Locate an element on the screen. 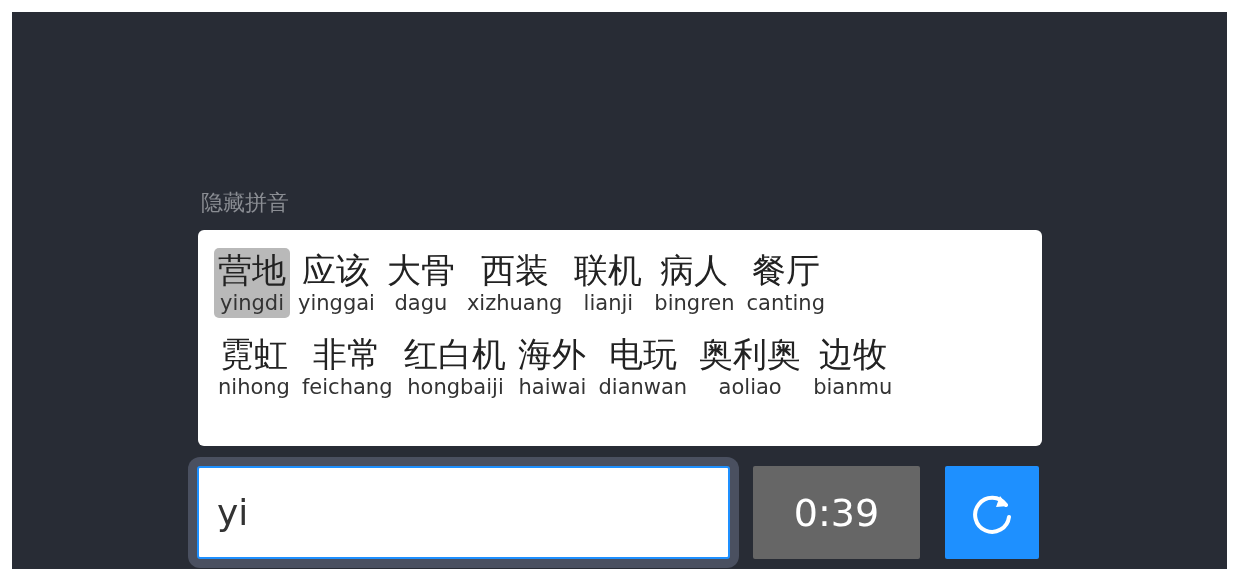 The image size is (1239, 587). word-item: 红白机 hongbaiji is located at coordinates (455, 367).